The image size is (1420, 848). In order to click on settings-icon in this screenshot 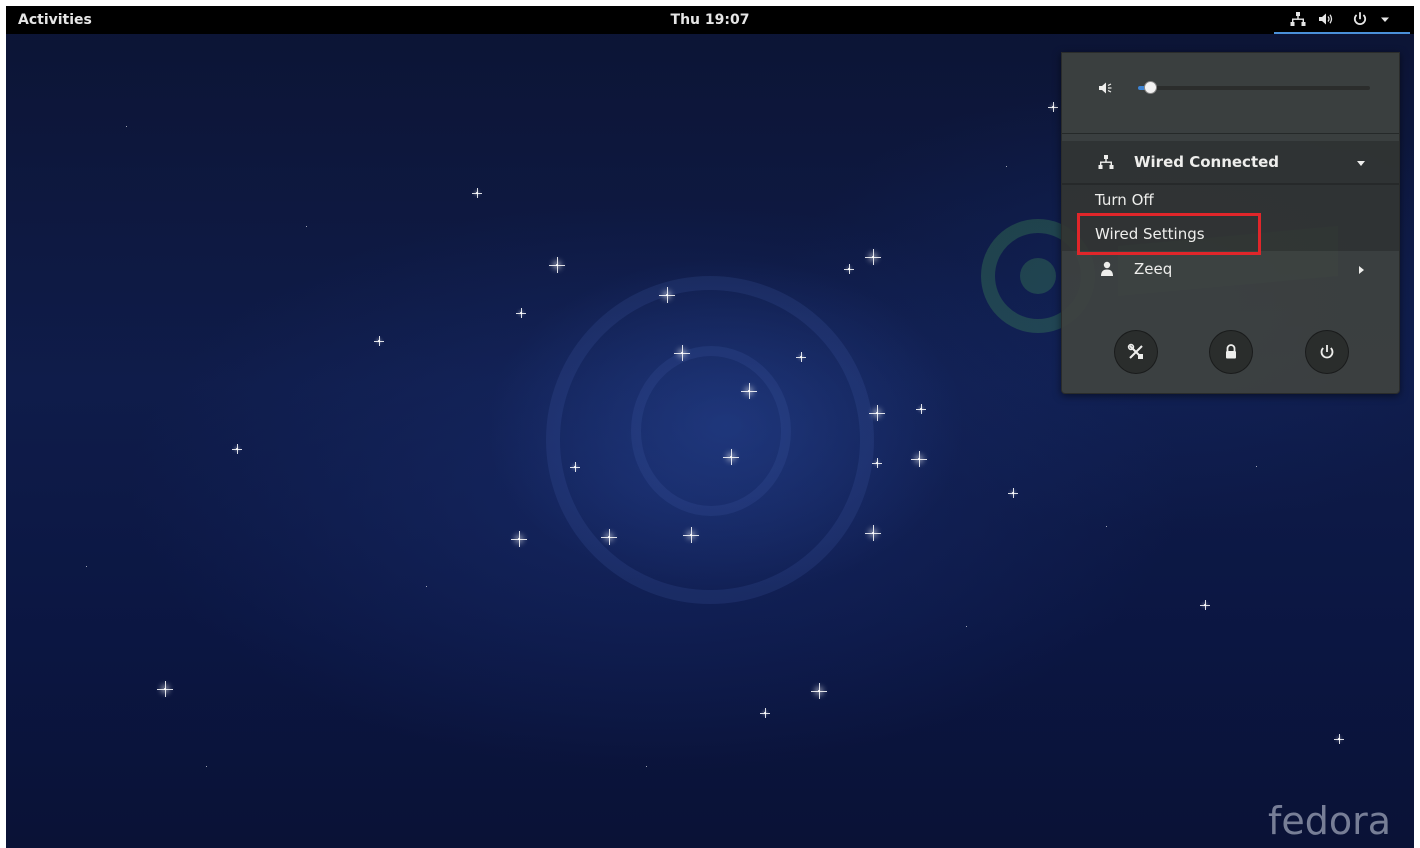, I will do `click(1135, 351)`.